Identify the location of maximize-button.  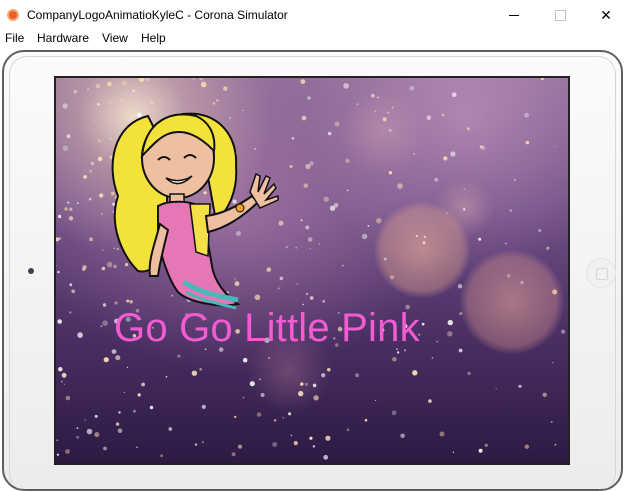
(560, 15).